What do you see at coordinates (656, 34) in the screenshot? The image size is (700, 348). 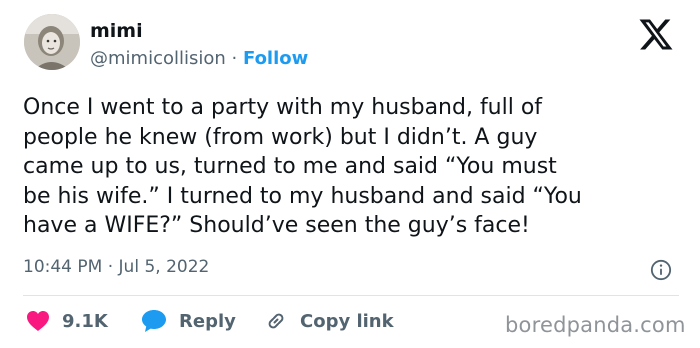 I see `x-logo-icon` at bounding box center [656, 34].